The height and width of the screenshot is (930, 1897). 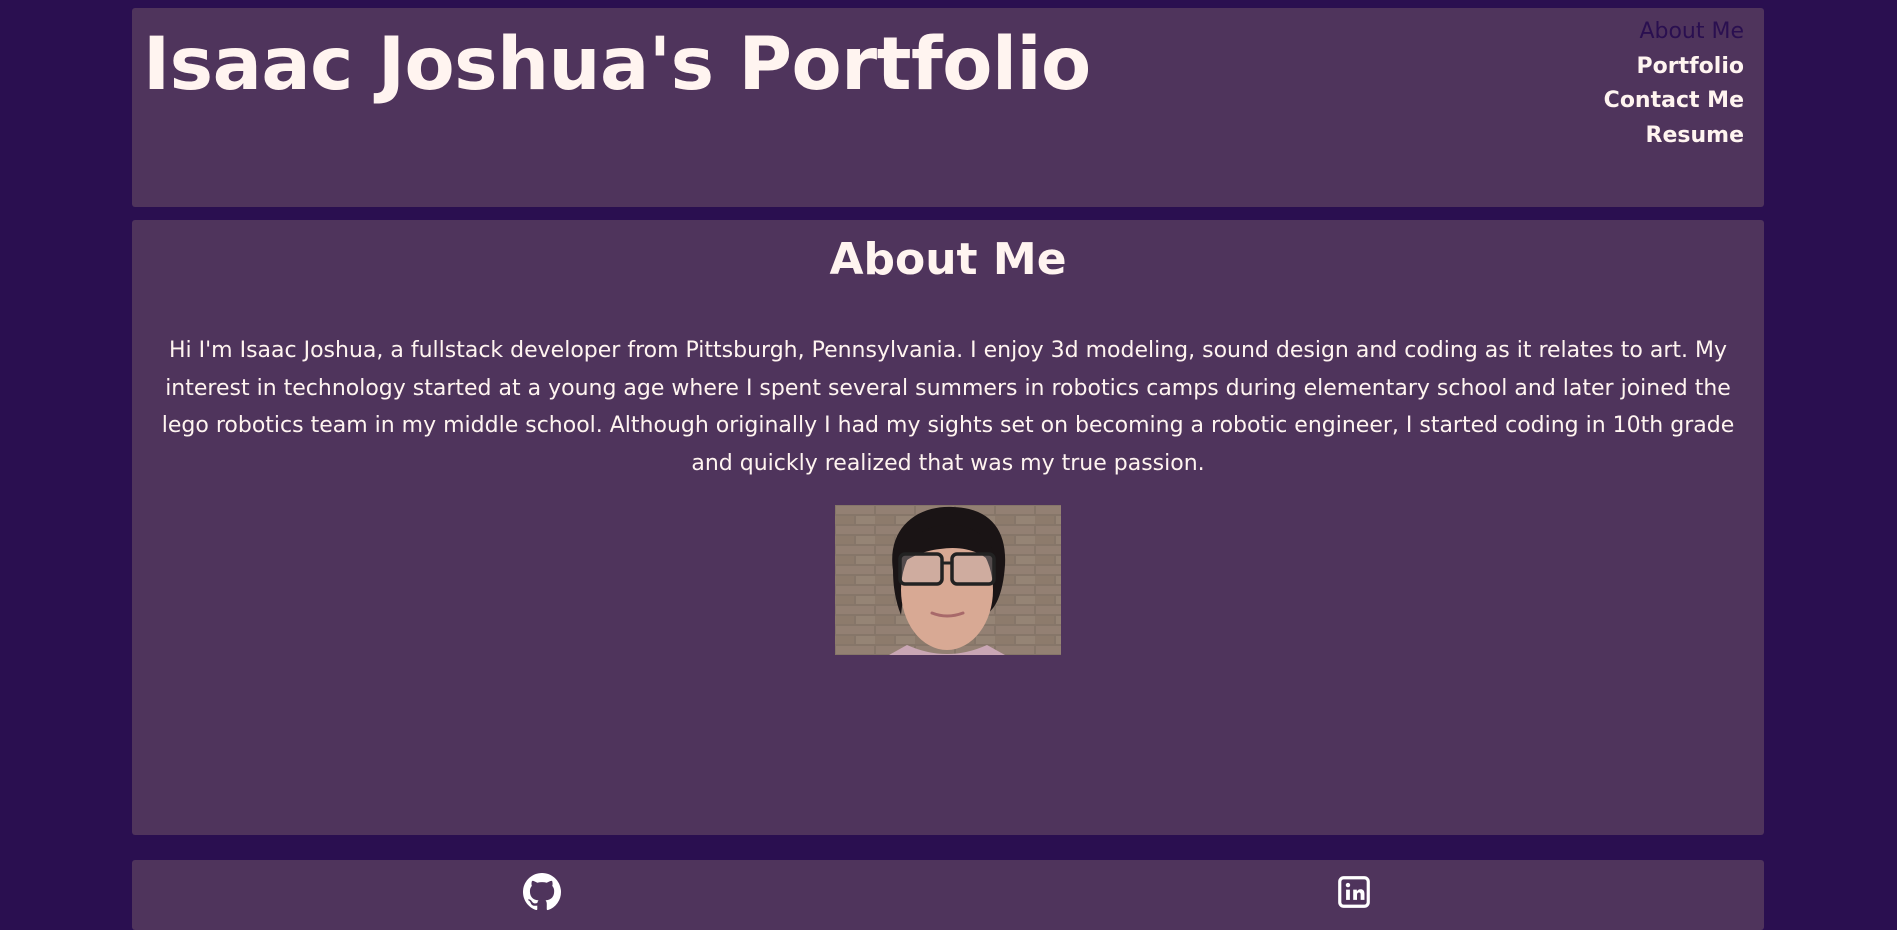 What do you see at coordinates (542, 892) in the screenshot?
I see `github-icon` at bounding box center [542, 892].